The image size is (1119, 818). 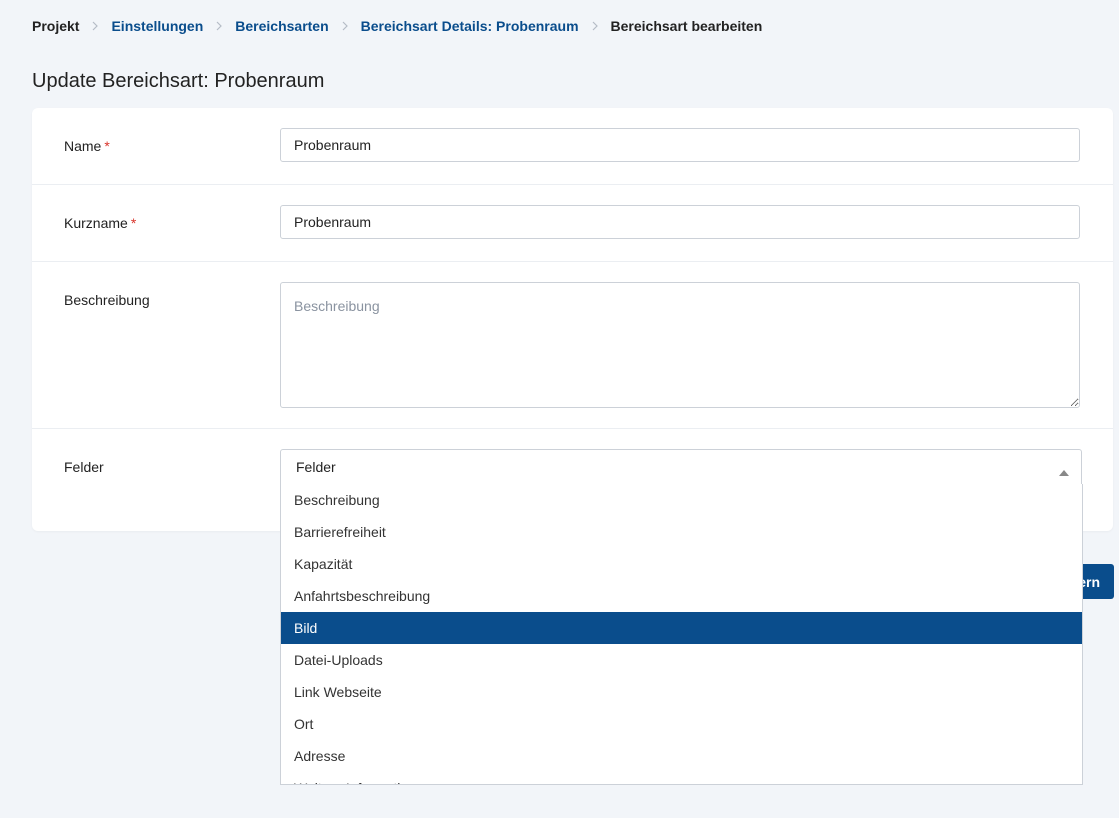 I want to click on name-label: Name *, so click(x=87, y=146).